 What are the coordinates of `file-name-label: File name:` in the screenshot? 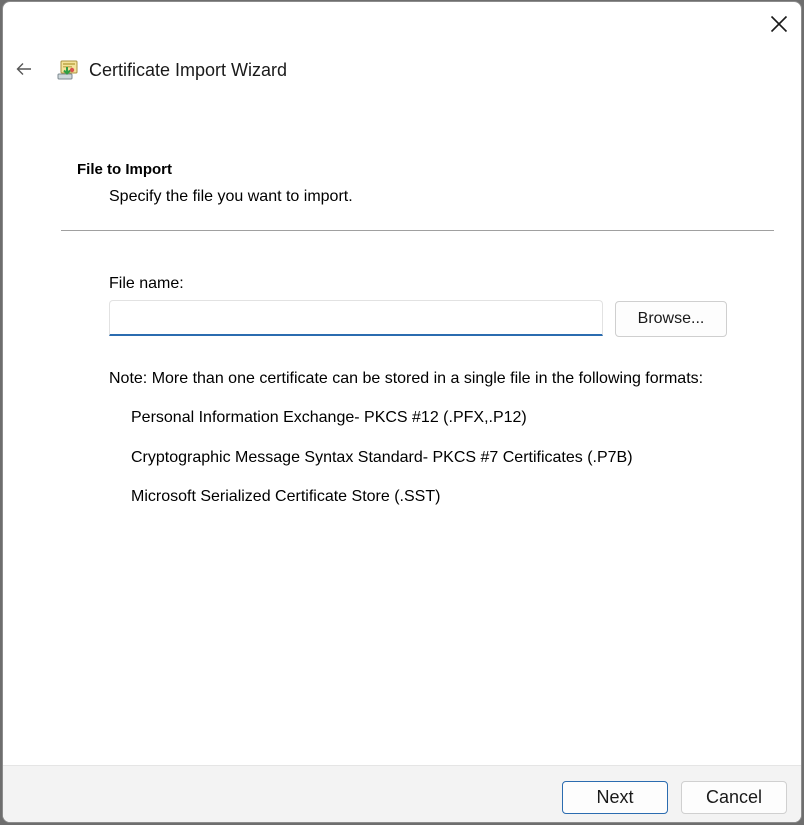 It's located at (146, 283).